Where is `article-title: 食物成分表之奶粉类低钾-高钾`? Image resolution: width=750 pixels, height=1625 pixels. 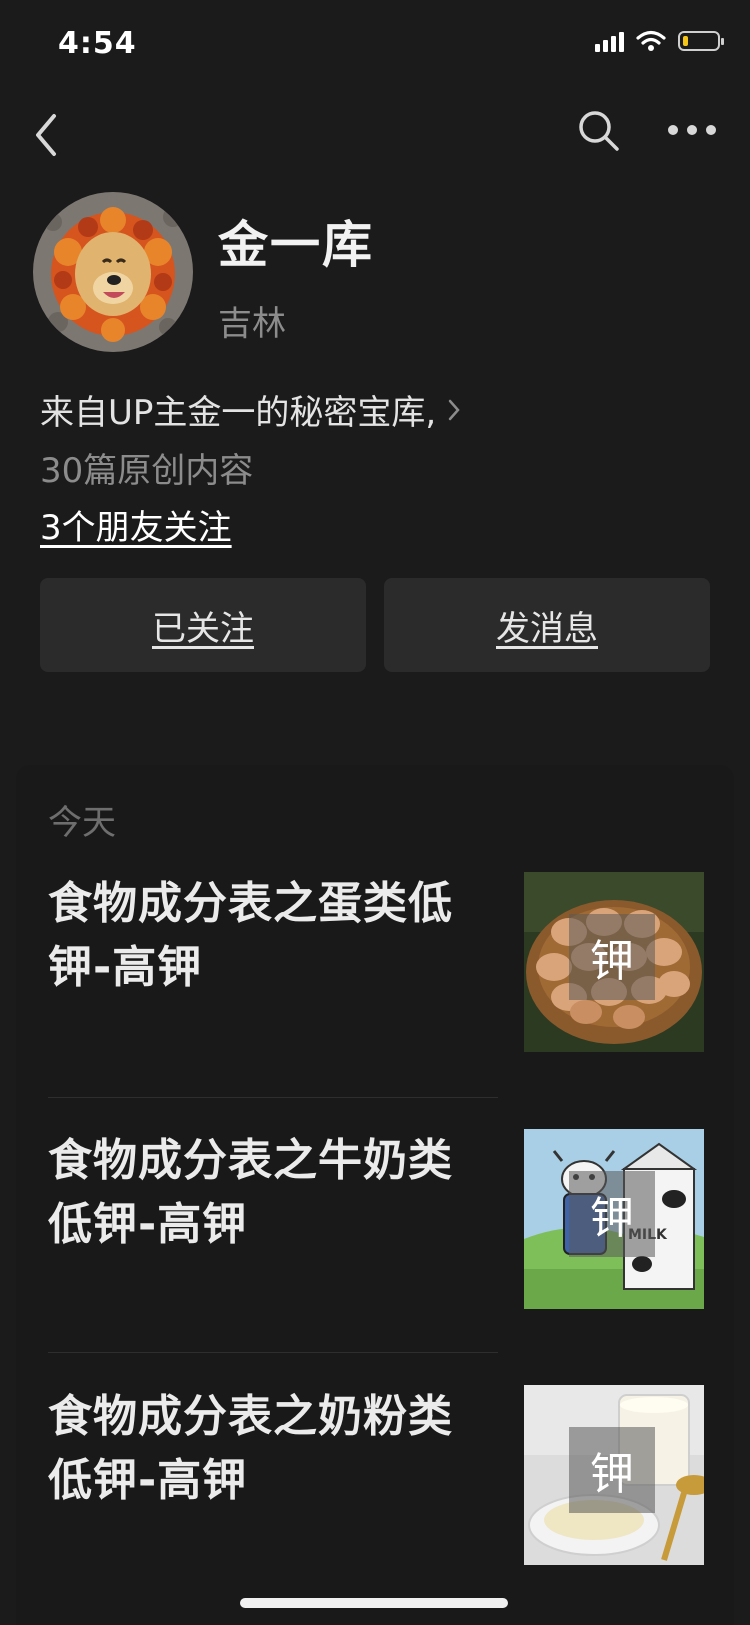
article-title: 食物成分表之奶粉类低钾-高钾 is located at coordinates (250, 1448).